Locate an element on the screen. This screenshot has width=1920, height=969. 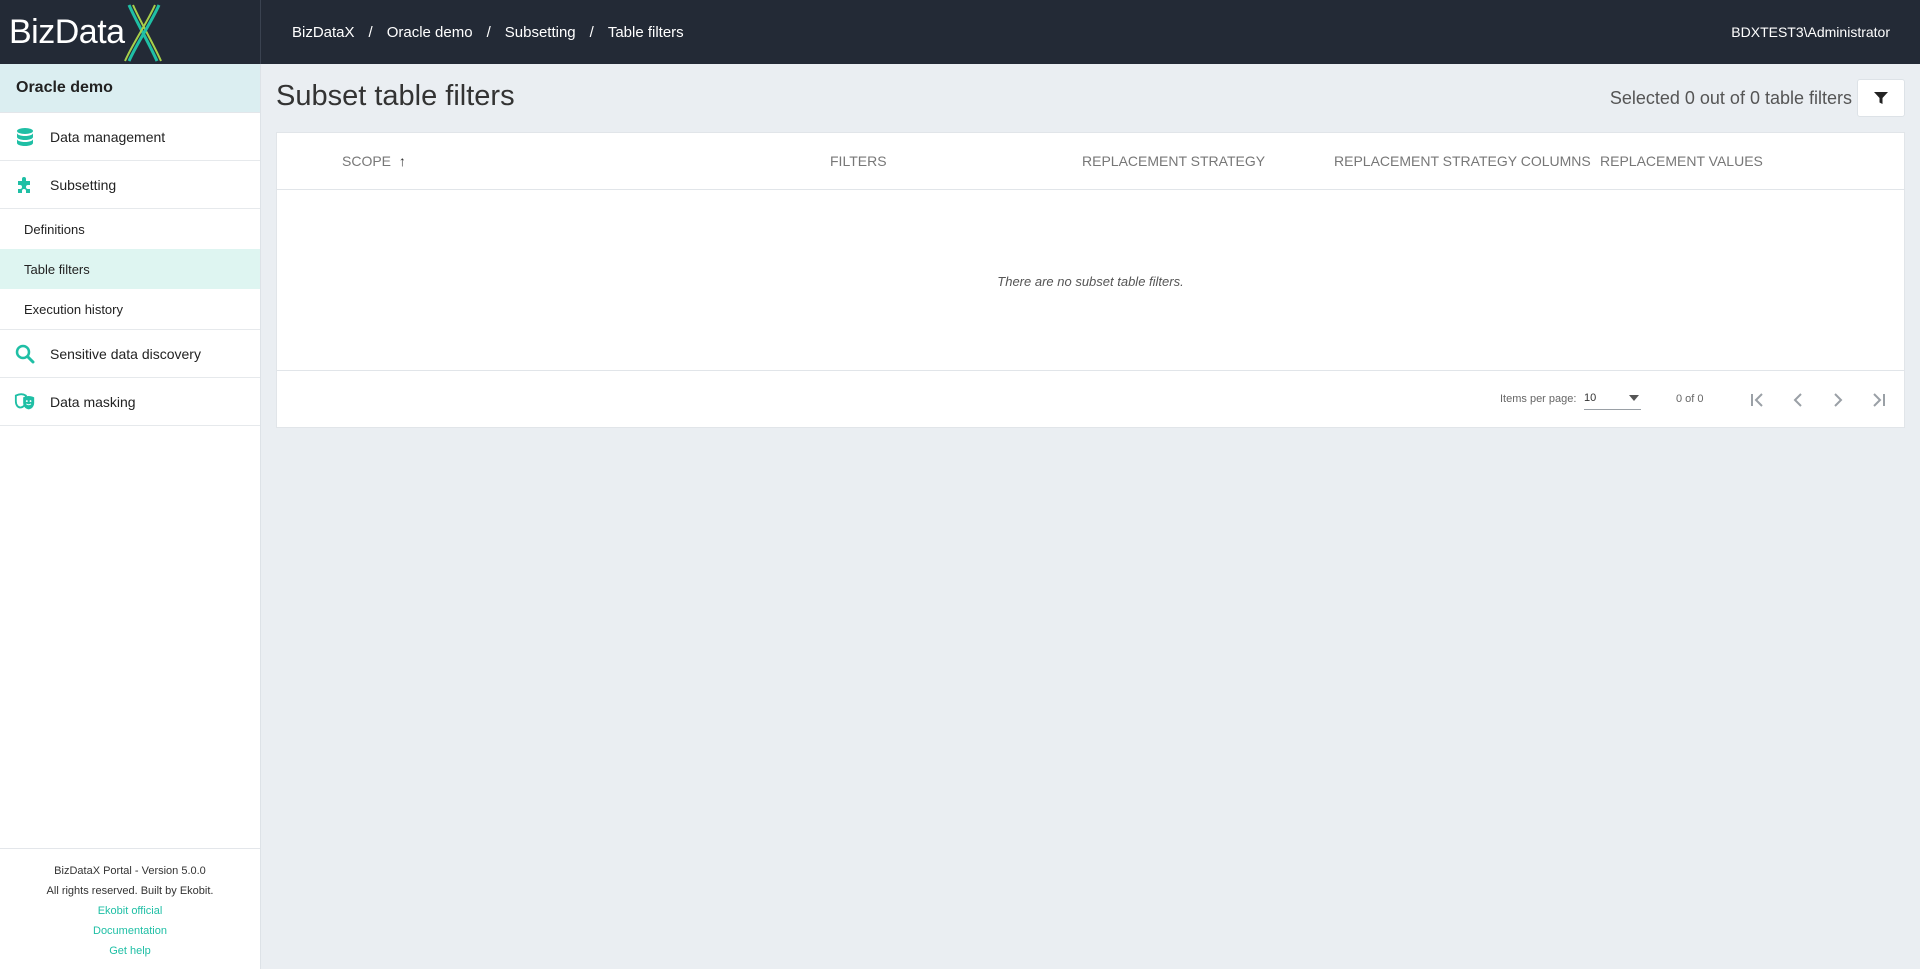
empty-state-message: There are no subset table filters. is located at coordinates (1090, 281).